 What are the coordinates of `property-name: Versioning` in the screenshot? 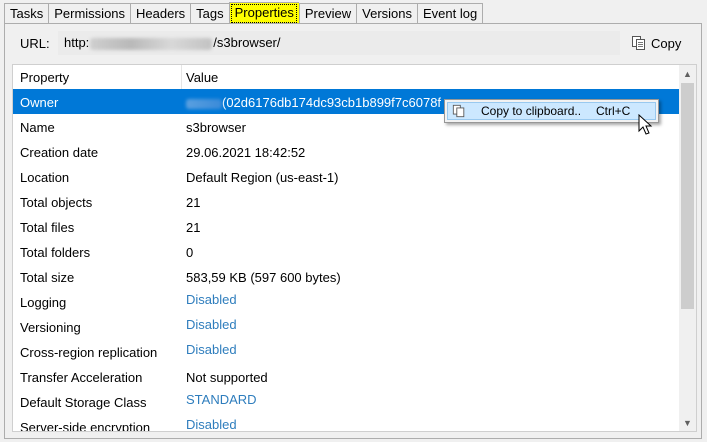 It's located at (50, 327).